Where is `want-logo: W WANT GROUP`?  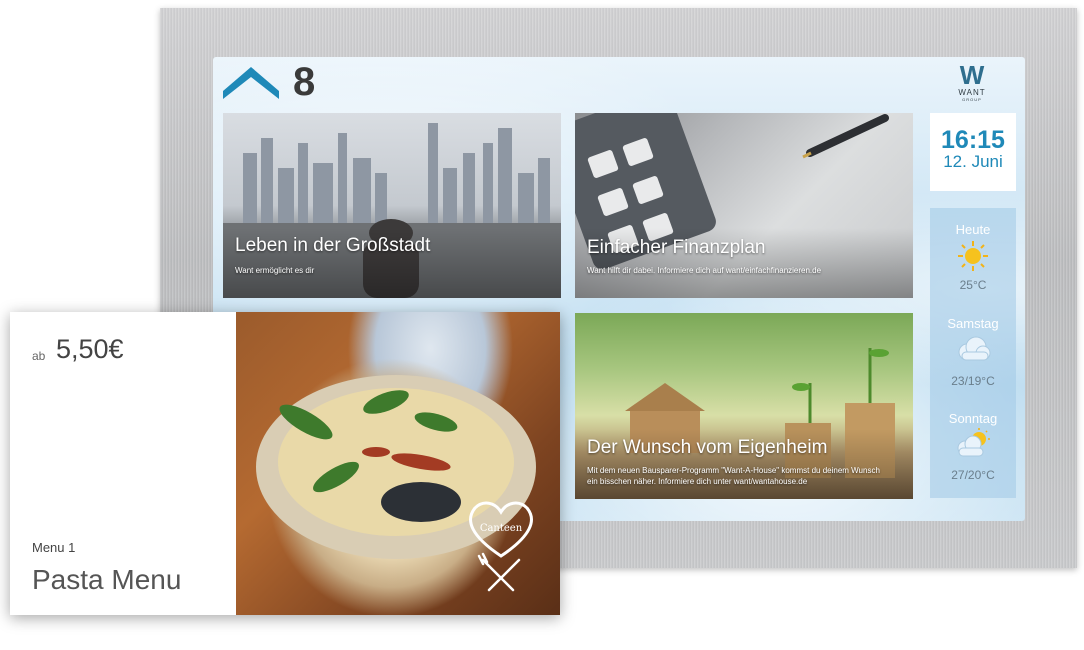 want-logo: W WANT GROUP is located at coordinates (972, 81).